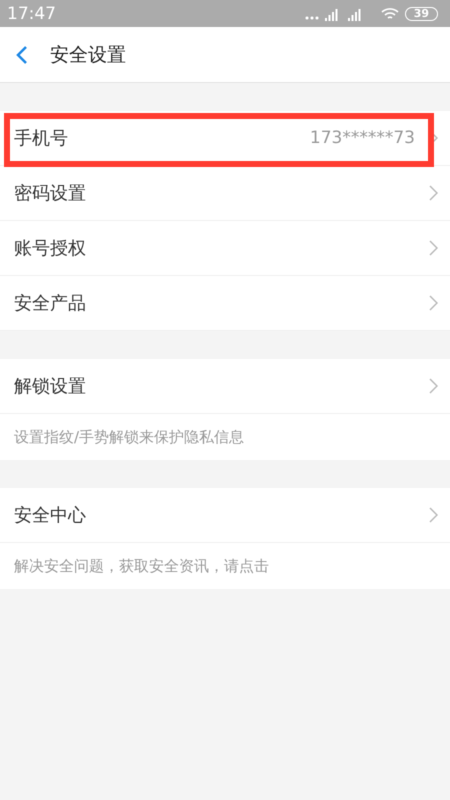  What do you see at coordinates (50, 303) in the screenshot?
I see `row-label: 安全产品` at bounding box center [50, 303].